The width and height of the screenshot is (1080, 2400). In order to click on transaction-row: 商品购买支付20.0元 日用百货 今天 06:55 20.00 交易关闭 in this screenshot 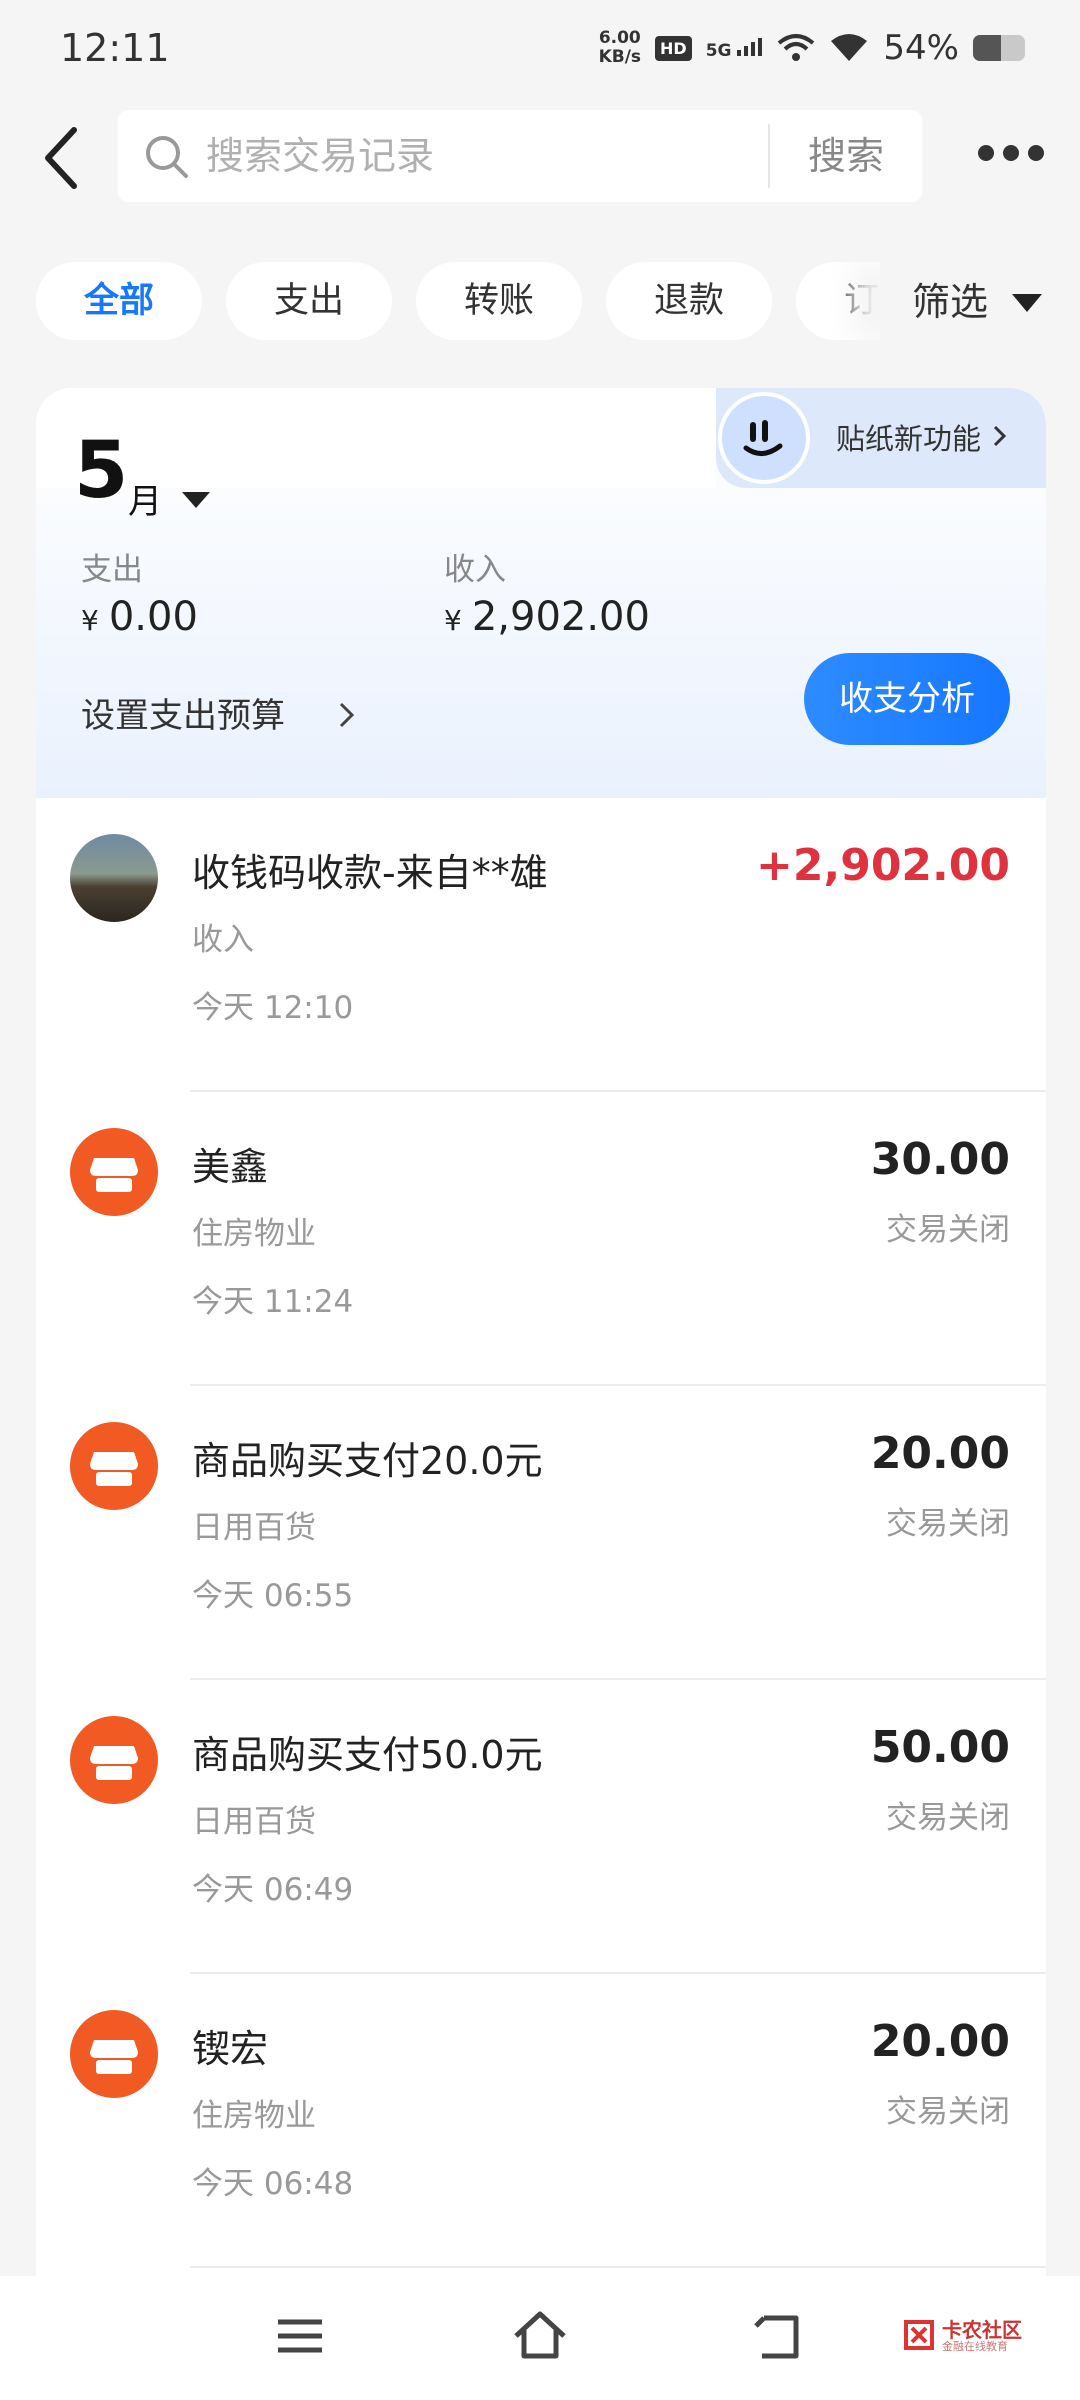, I will do `click(541, 1533)`.